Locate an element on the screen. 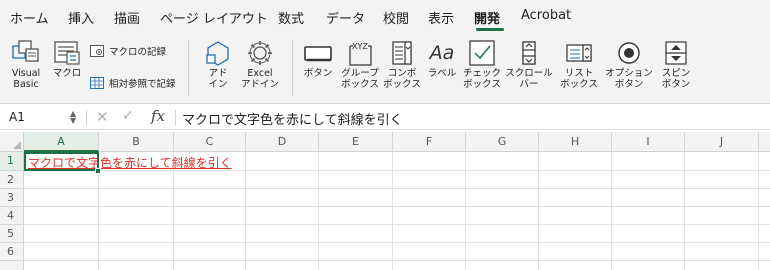 This screenshot has height=270, width=770. formula-input: マクロで文字色を赤にして斜線を引く is located at coordinates (292, 118).